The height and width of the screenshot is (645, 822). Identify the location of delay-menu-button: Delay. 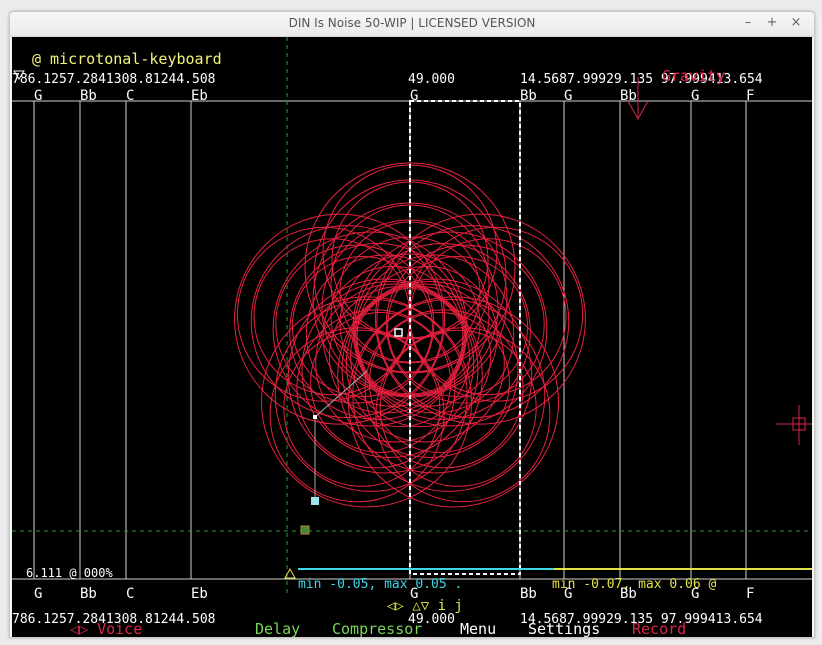
(277, 628).